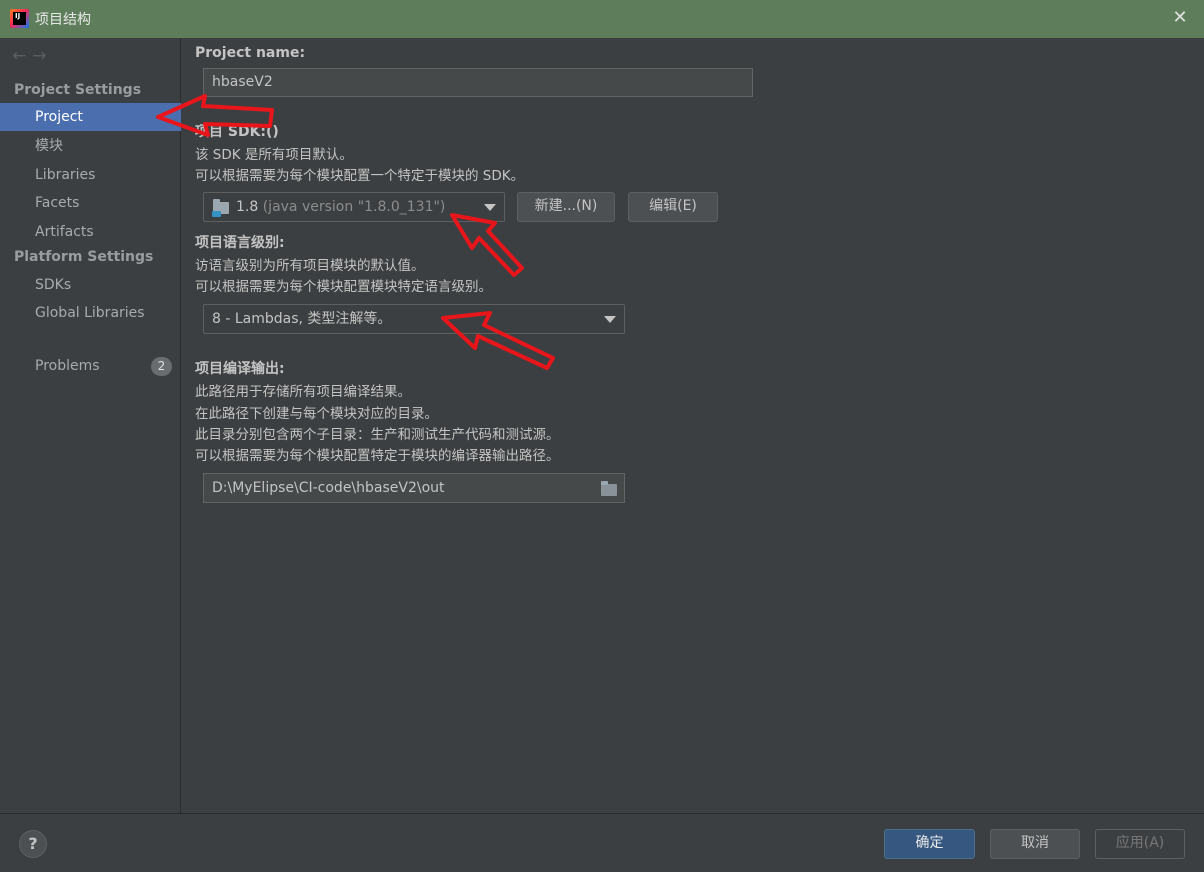 This screenshot has width=1204, height=872. Describe the element at coordinates (602, 19) in the screenshot. I see `title-bar: IJ 项目结构 ✕` at that location.